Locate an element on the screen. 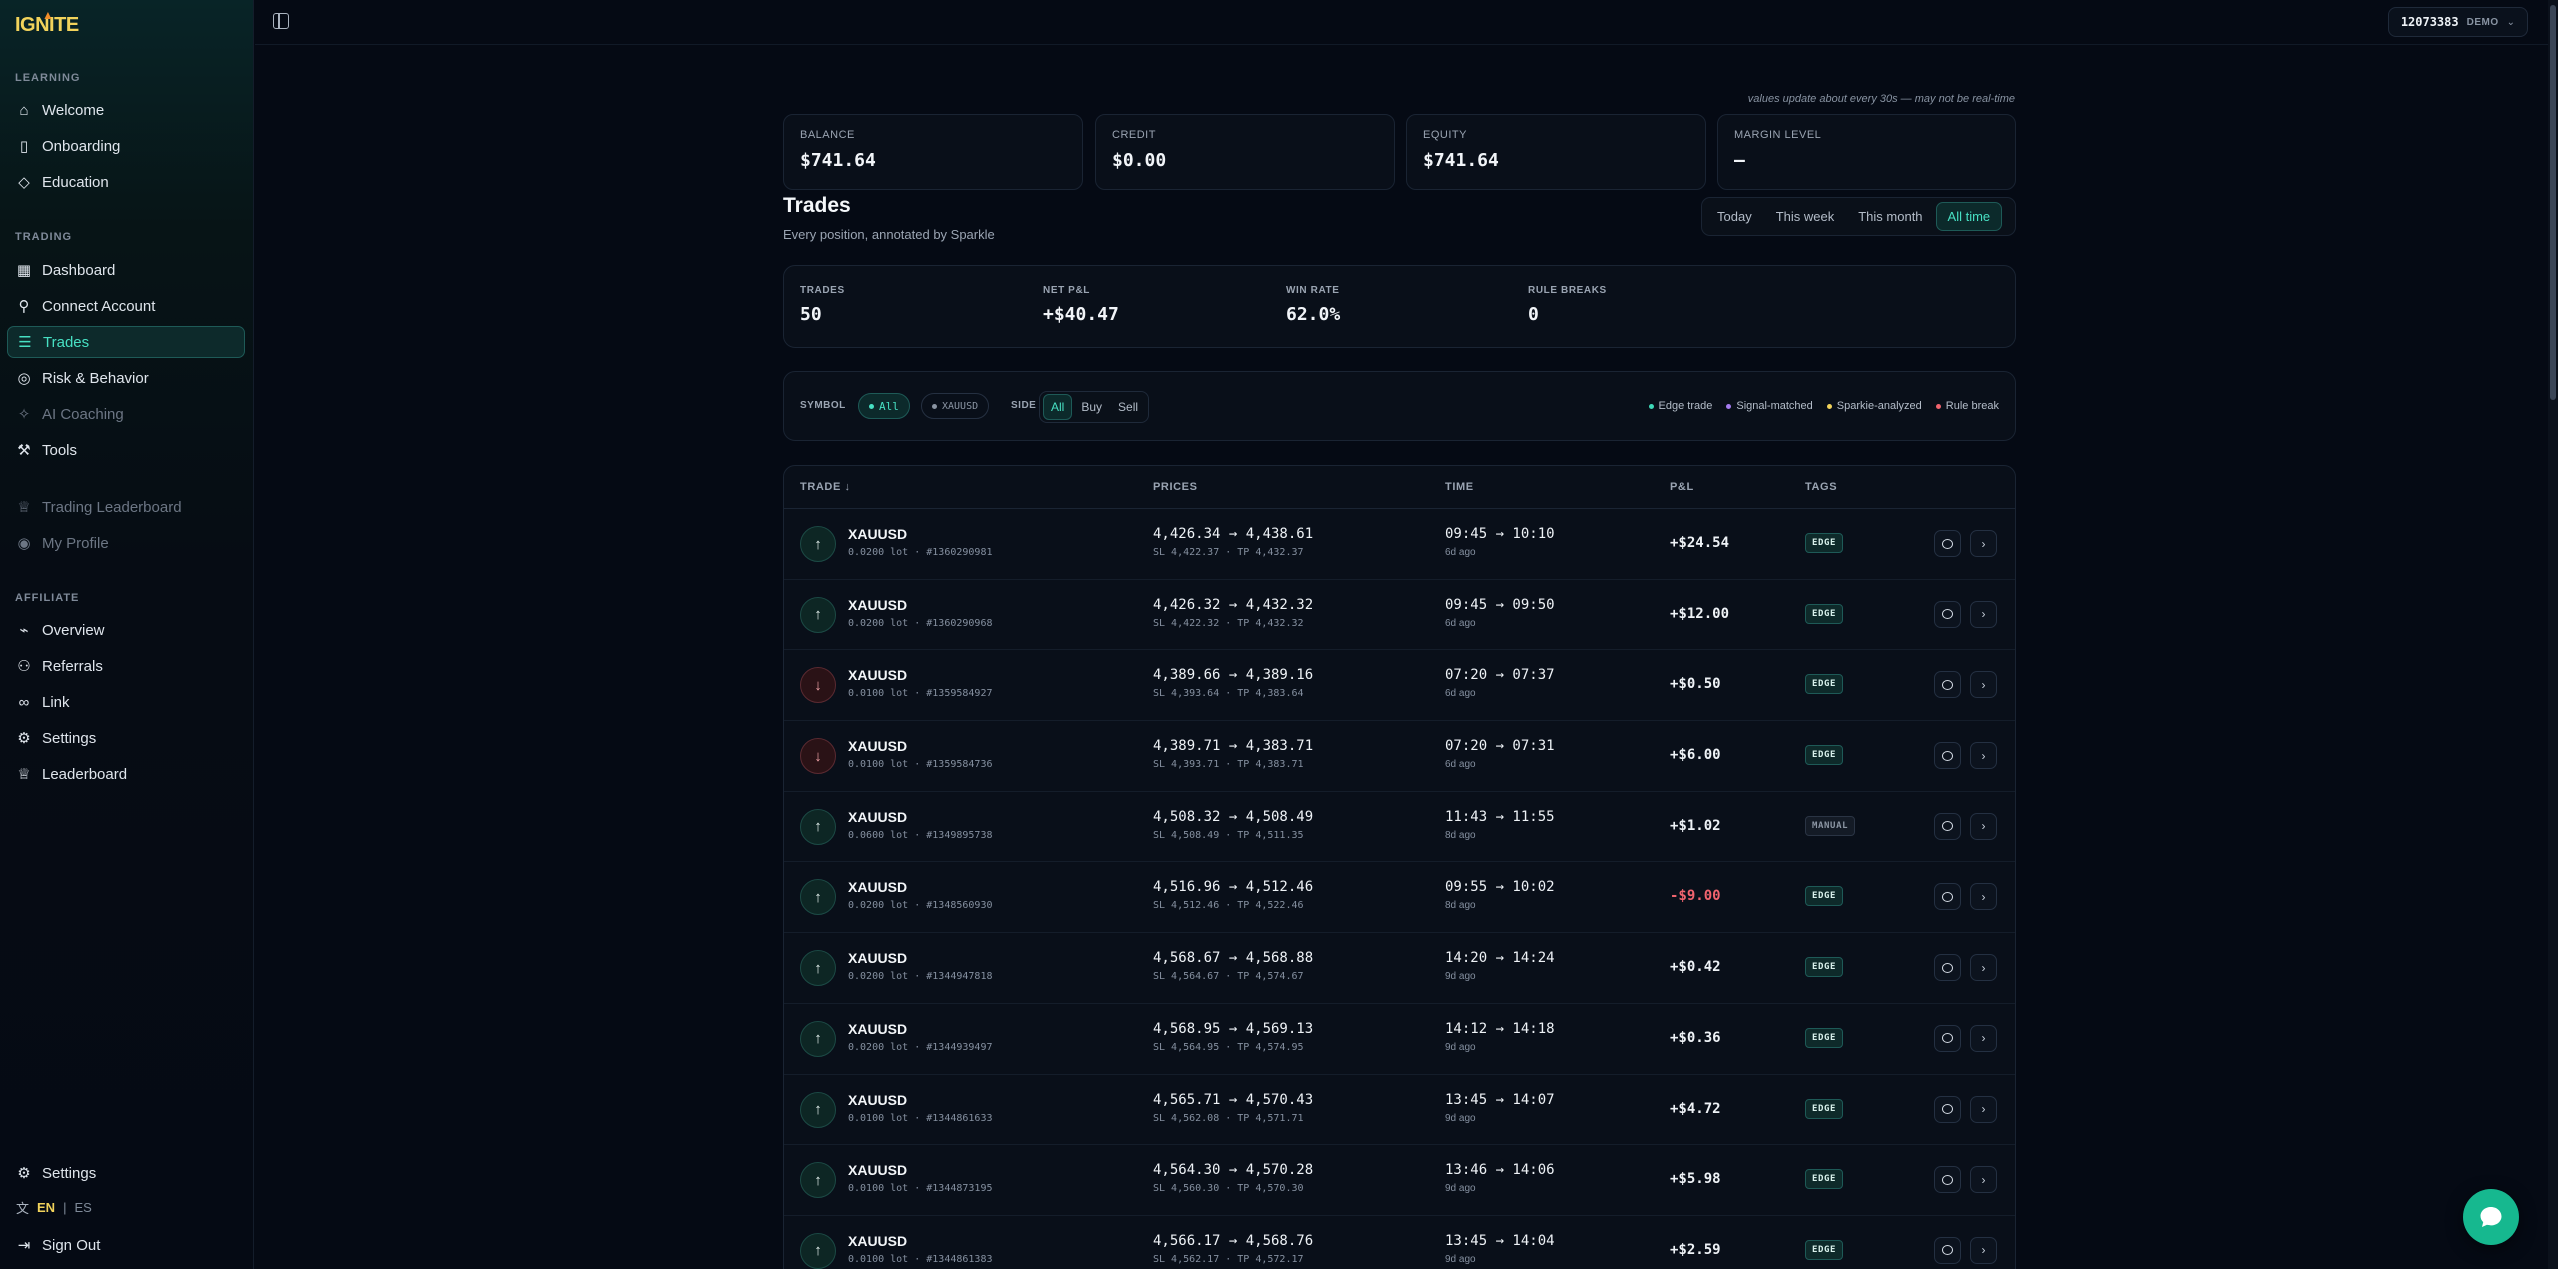 The width and height of the screenshot is (2558, 1269). sidebar-item-trades: ☰ Trades is located at coordinates (126, 342).